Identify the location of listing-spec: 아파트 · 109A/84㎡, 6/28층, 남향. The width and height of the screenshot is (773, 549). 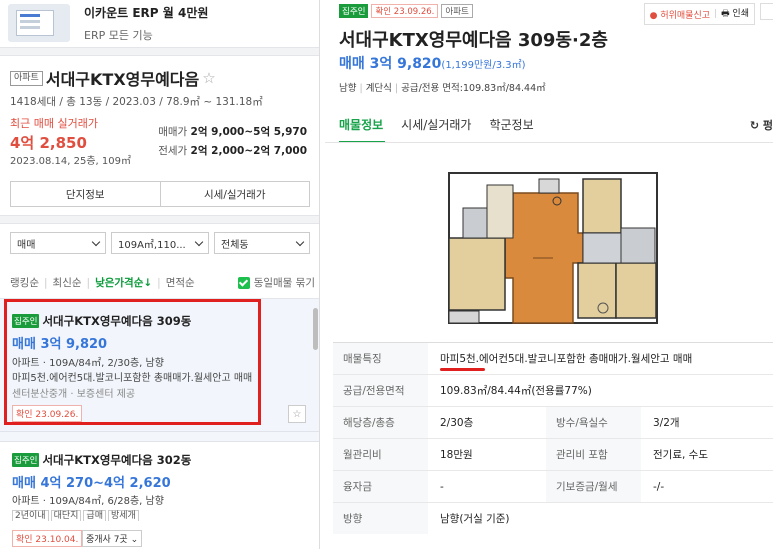
(88, 501).